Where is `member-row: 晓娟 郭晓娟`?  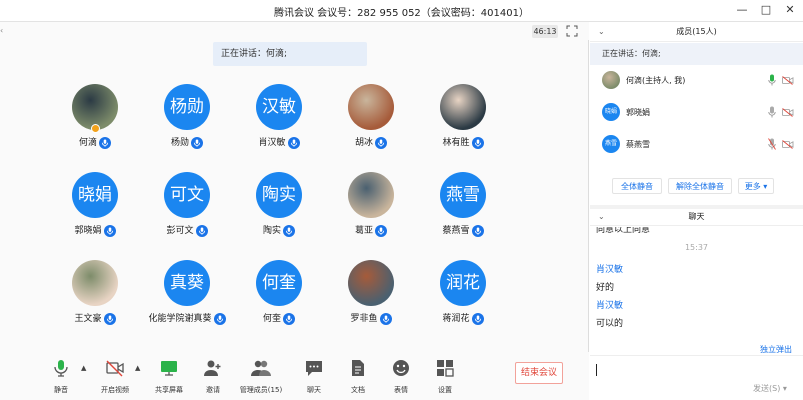
member-row: 晓娟 郭晓娟 is located at coordinates (696, 113).